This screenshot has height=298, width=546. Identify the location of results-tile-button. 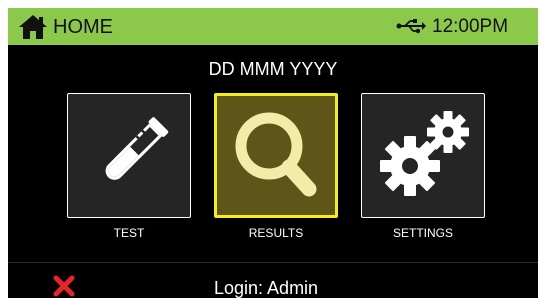
(276, 155).